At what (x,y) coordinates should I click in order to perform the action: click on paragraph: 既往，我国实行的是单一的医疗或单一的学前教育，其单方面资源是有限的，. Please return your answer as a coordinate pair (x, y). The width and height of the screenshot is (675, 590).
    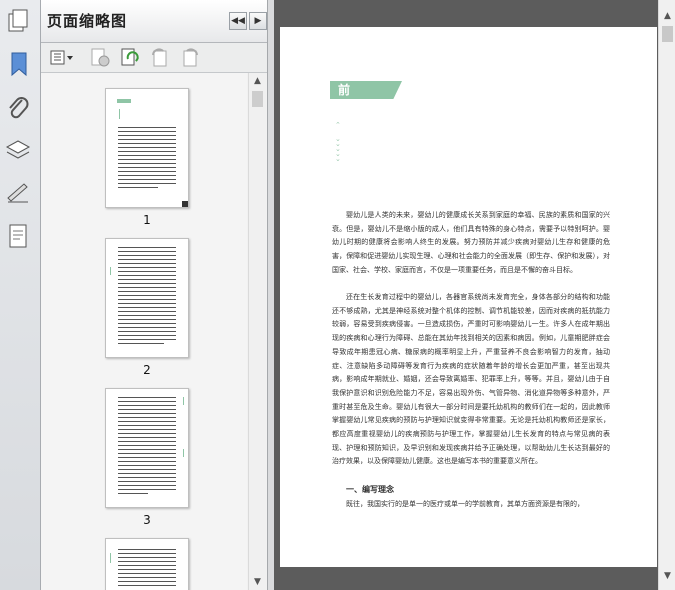
    Looking at the image, I should click on (465, 504).